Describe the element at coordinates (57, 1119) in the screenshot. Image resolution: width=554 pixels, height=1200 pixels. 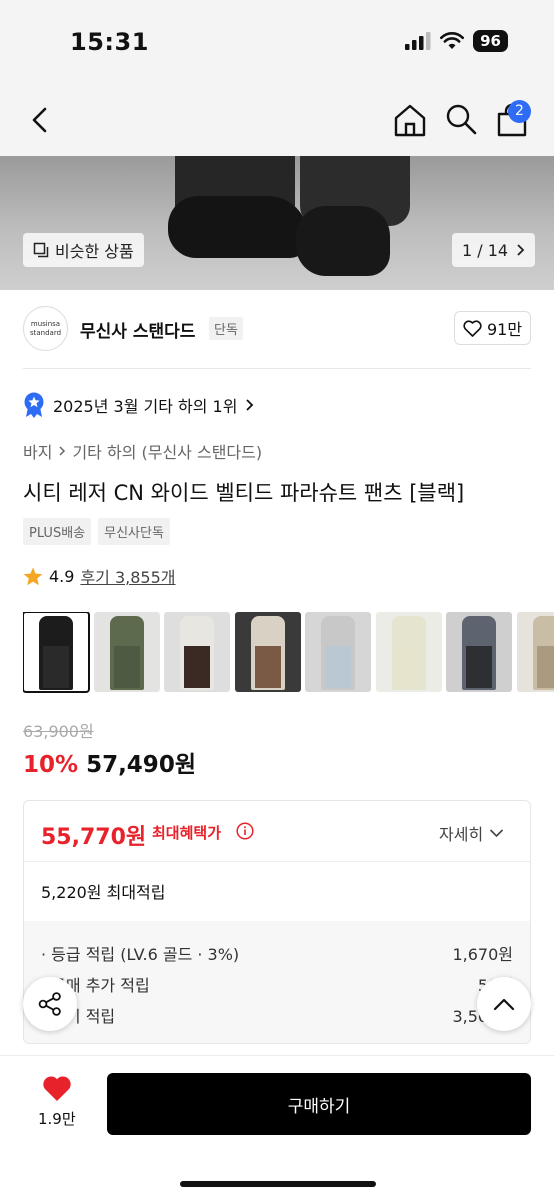
I see `product-like-count: 1.9만` at that location.